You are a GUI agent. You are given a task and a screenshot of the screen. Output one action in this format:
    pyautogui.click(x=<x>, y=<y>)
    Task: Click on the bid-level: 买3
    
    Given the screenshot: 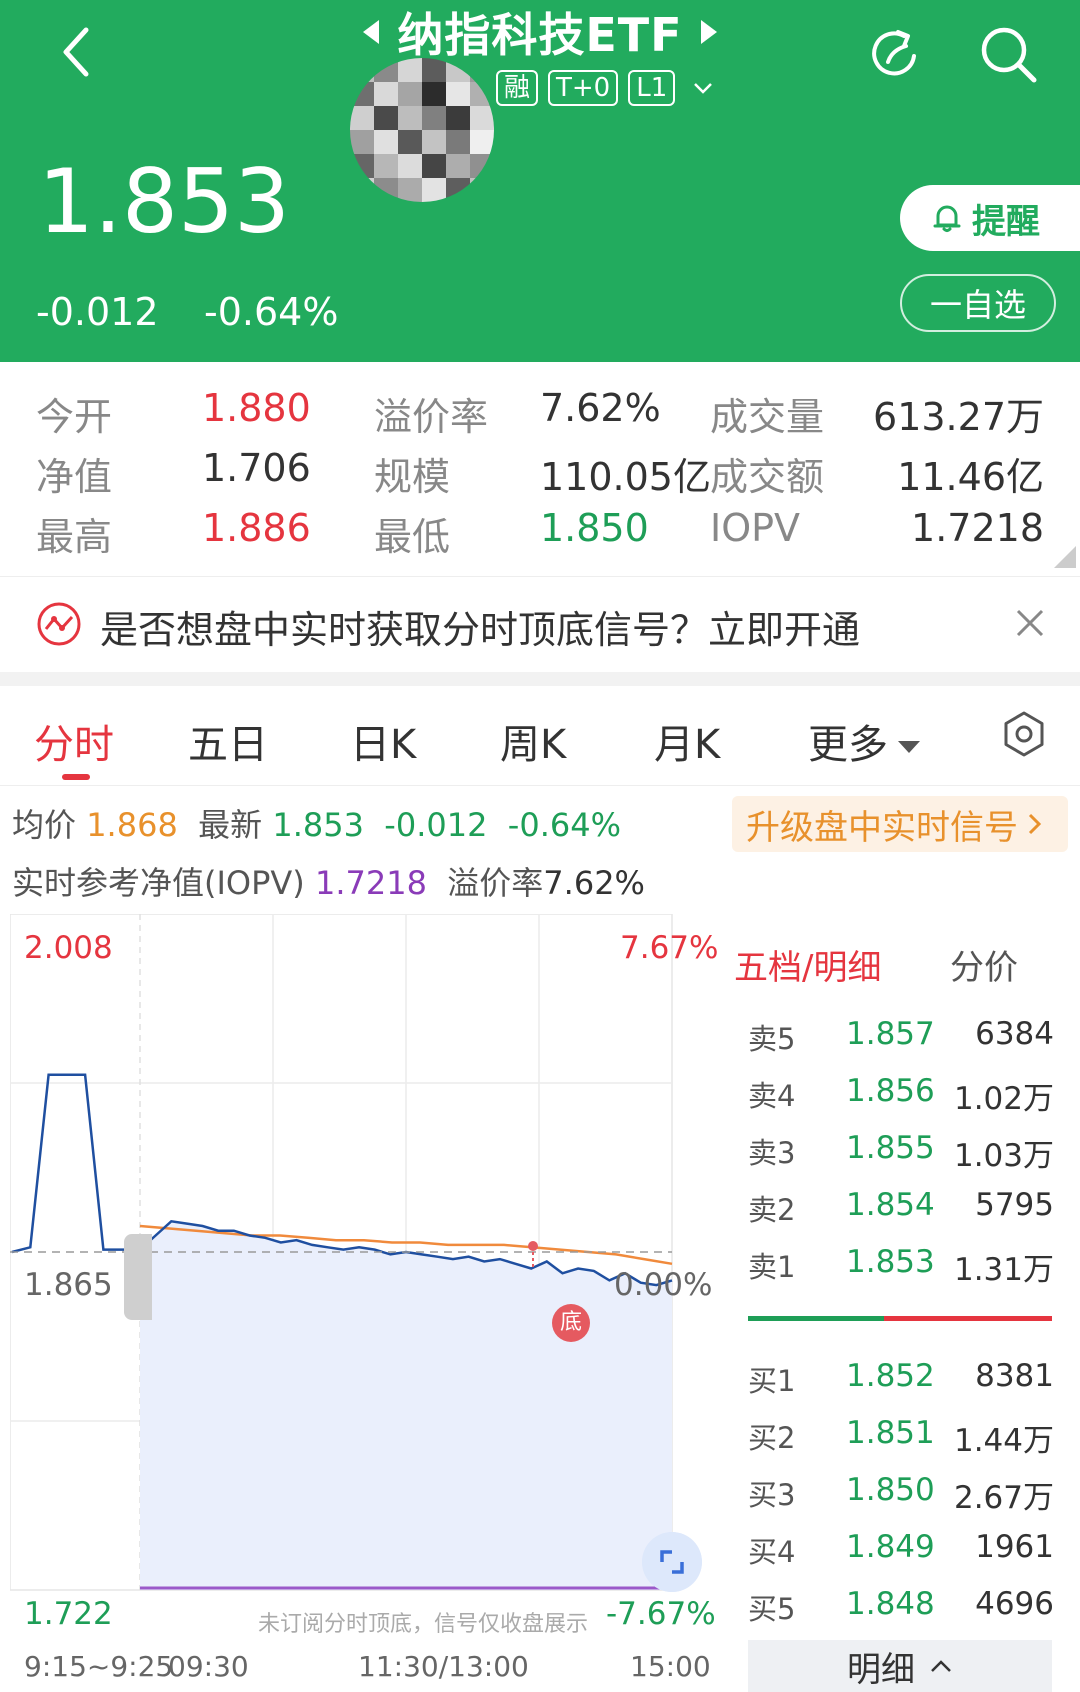 What is the action you would take?
    pyautogui.click(x=772, y=1495)
    